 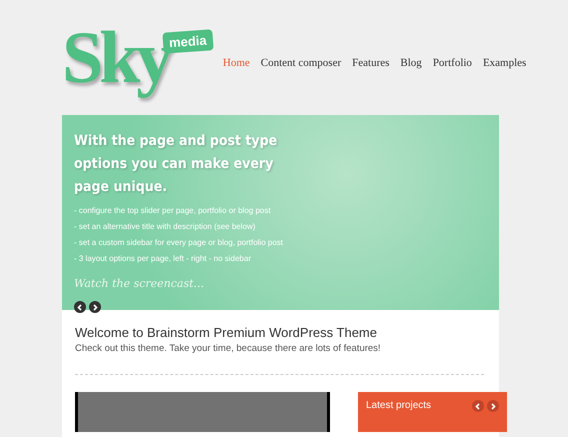 I want to click on slider-bullet: - 3 layout options per page, left - right - no sidebar, so click(x=163, y=259).